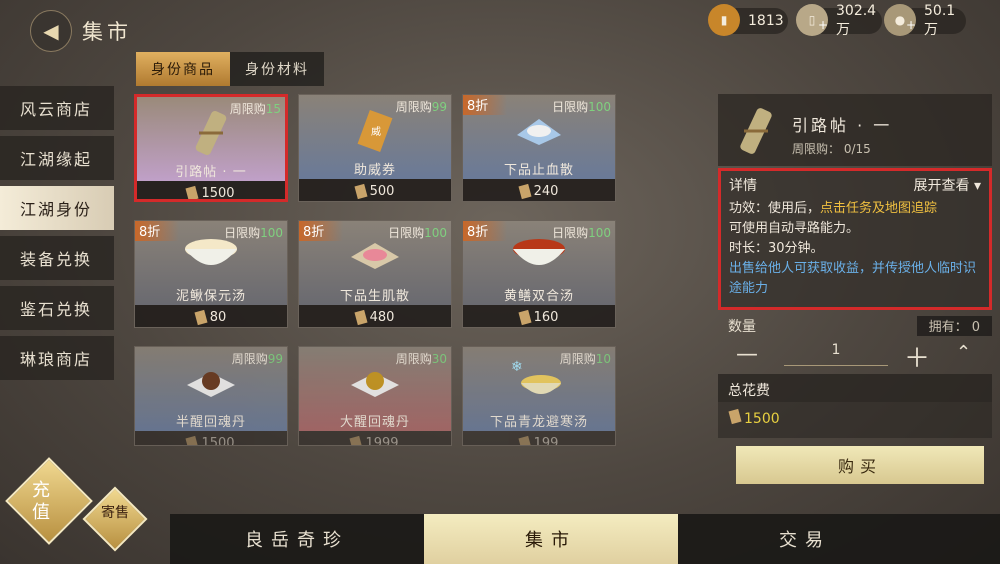 This screenshot has width=1000, height=564. What do you see at coordinates (748, 20) in the screenshot?
I see `currency-token: ▮ 1813` at bounding box center [748, 20].